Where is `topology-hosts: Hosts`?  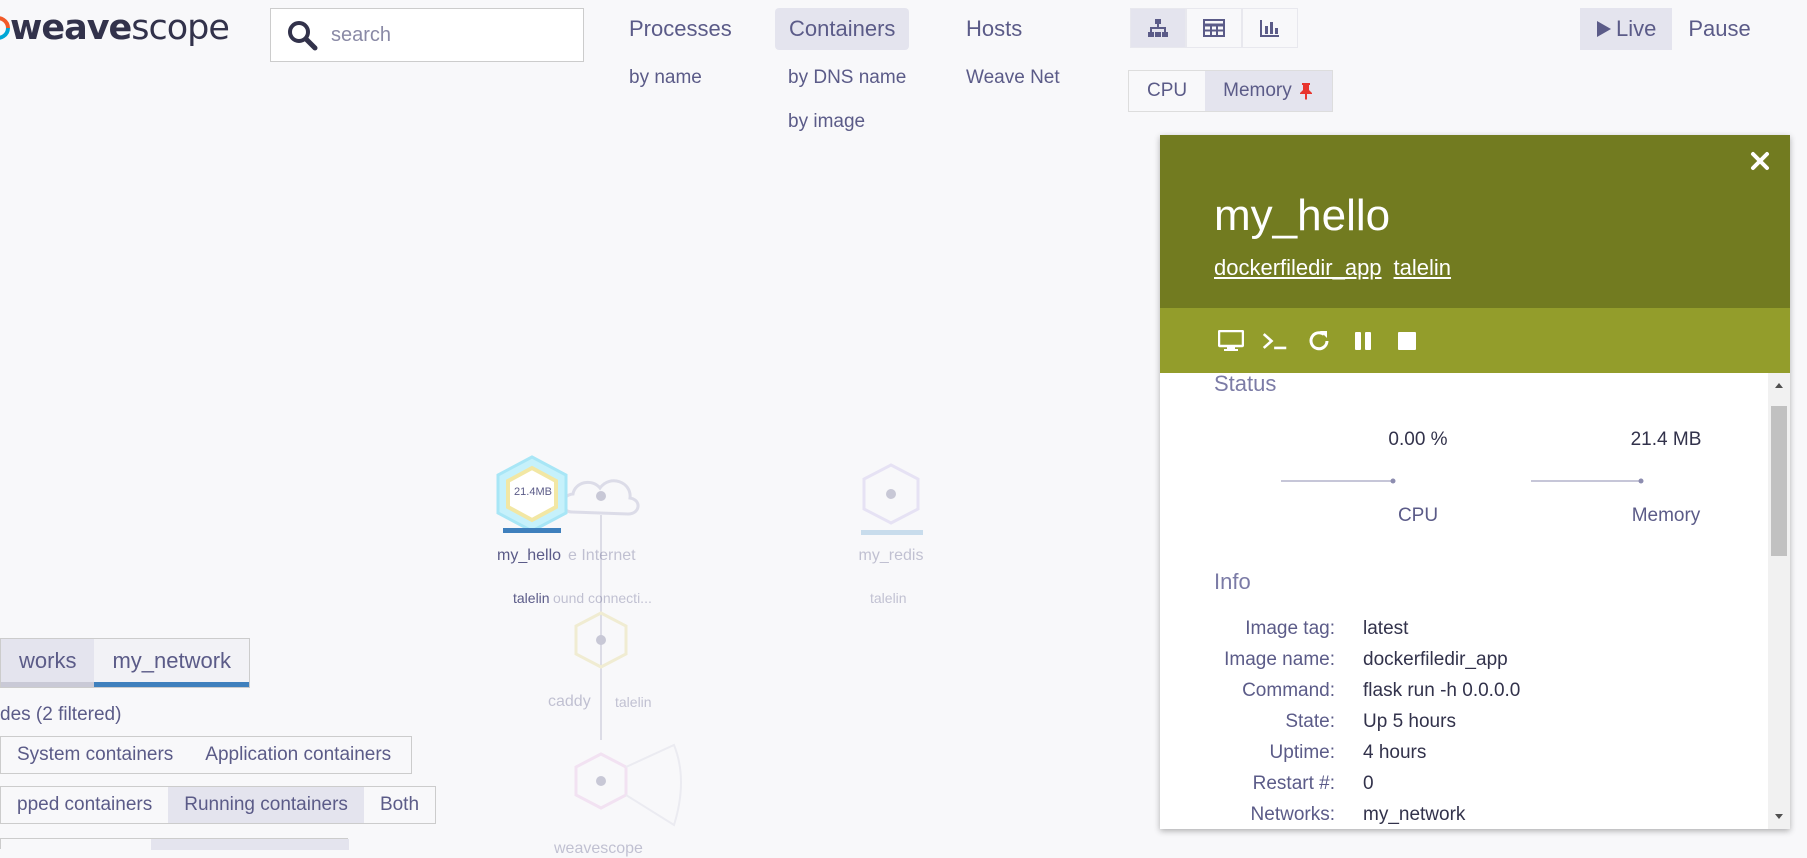
topology-hosts: Hosts is located at coordinates (994, 29).